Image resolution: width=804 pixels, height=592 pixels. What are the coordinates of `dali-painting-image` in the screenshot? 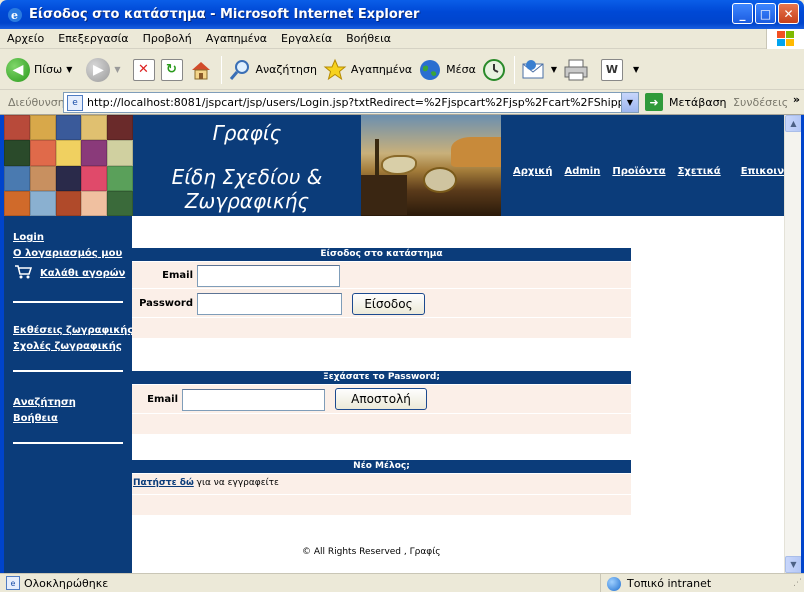 It's located at (431, 165).